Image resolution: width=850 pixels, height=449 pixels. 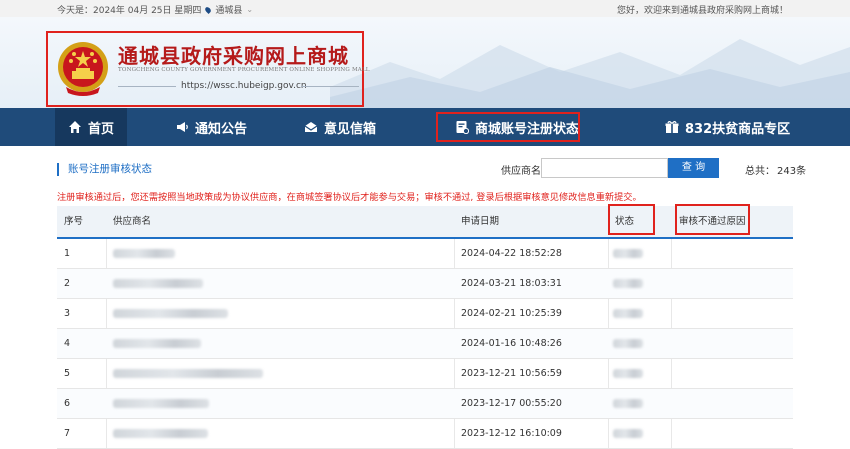 What do you see at coordinates (511, 283) in the screenshot?
I see `apply-date: 2024-03-21 18:03:31` at bounding box center [511, 283].